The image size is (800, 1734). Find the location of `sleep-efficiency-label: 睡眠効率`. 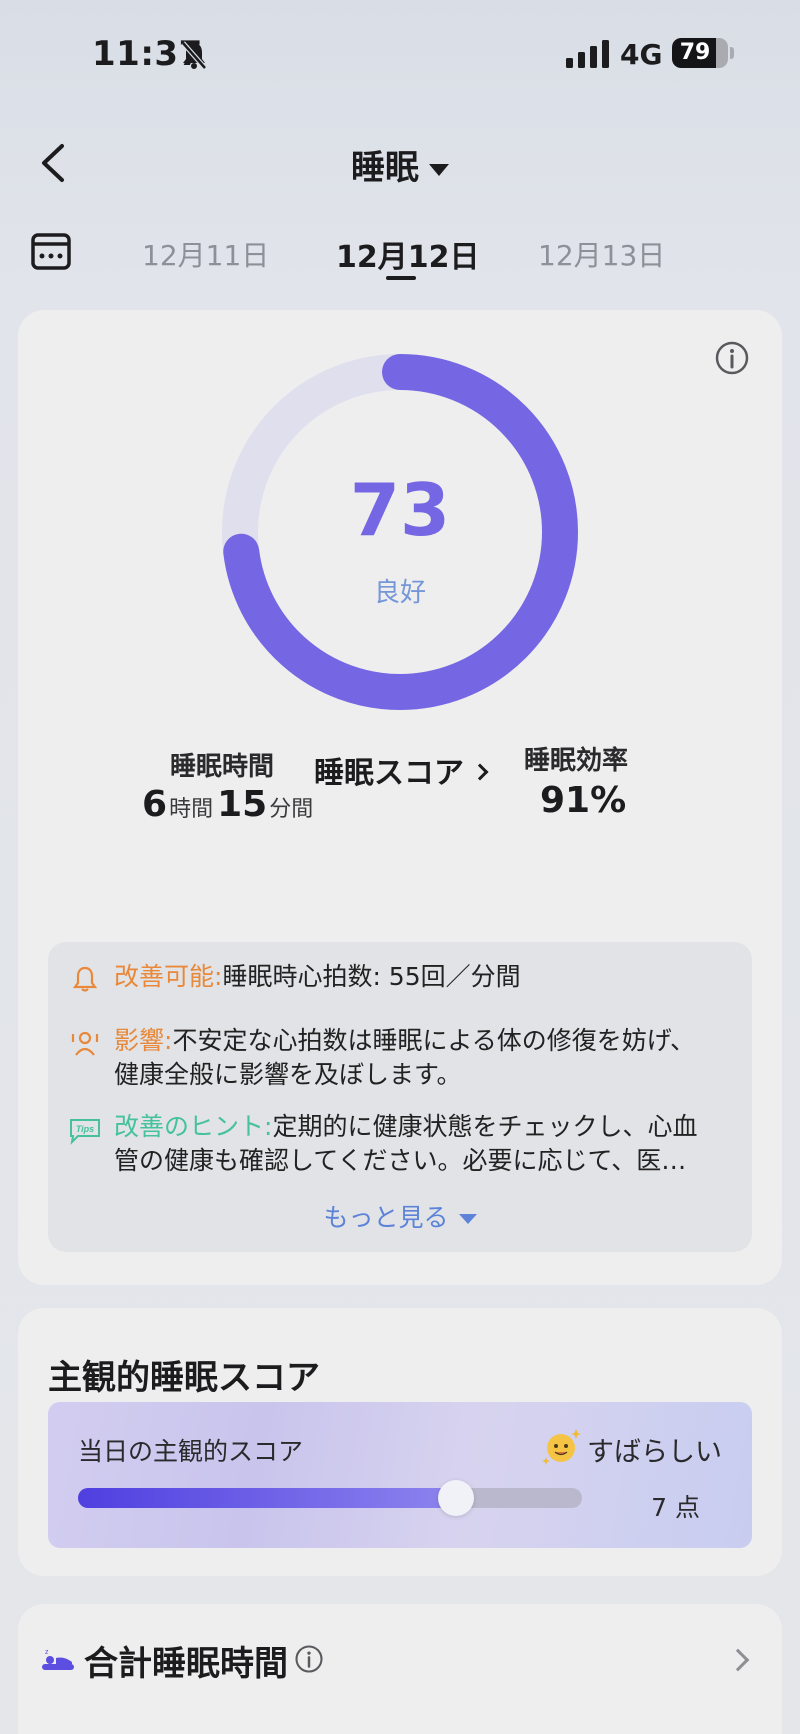

sleep-efficiency-label: 睡眠効率 is located at coordinates (576, 761).